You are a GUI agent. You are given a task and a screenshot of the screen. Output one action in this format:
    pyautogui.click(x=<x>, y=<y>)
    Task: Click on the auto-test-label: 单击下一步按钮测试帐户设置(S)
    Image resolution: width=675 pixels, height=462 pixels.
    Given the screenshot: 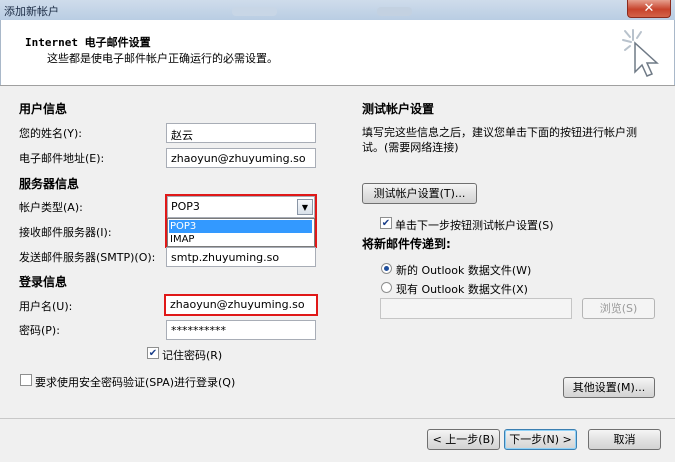 What is the action you would take?
    pyautogui.click(x=474, y=225)
    